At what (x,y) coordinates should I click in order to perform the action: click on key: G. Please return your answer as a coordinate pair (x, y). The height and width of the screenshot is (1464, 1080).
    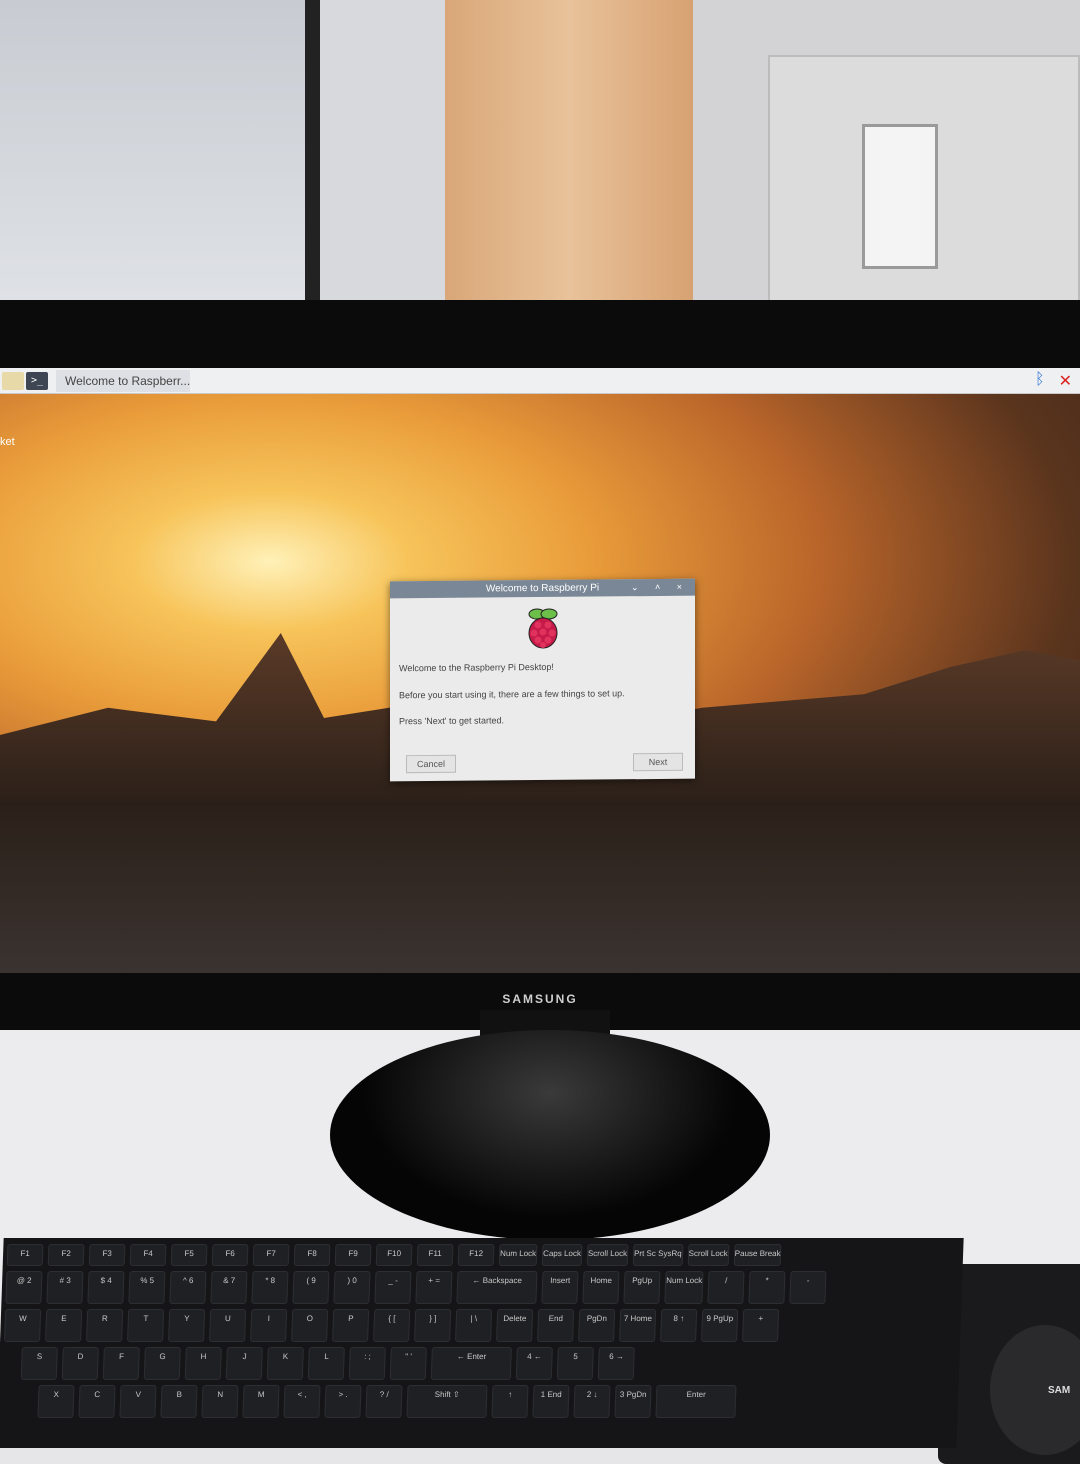
    Looking at the image, I should click on (162, 1363).